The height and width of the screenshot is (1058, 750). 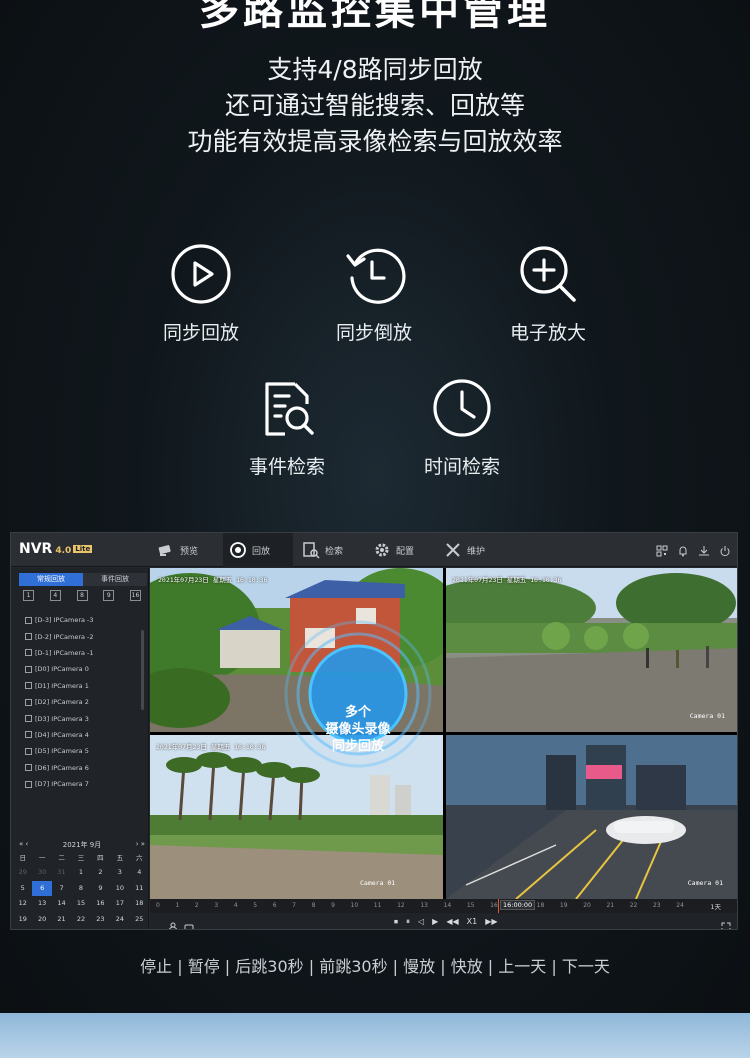 What do you see at coordinates (119, 904) in the screenshot?
I see `calendar-day: 17` at bounding box center [119, 904].